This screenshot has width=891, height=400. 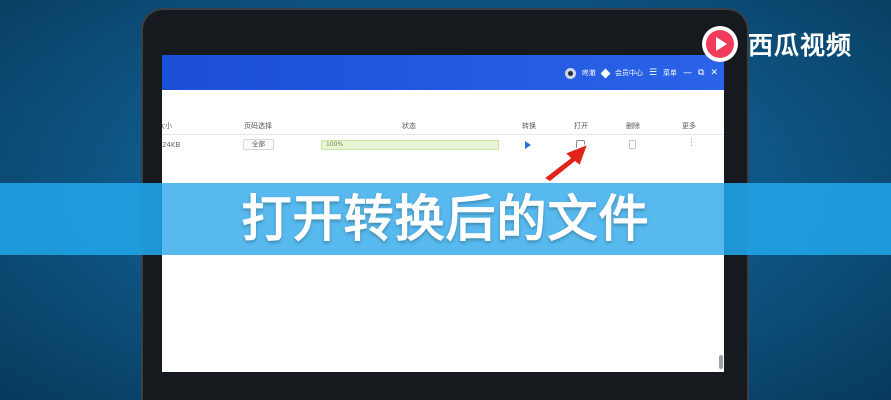 What do you see at coordinates (720, 44) in the screenshot?
I see `xigua-logo-icon` at bounding box center [720, 44].